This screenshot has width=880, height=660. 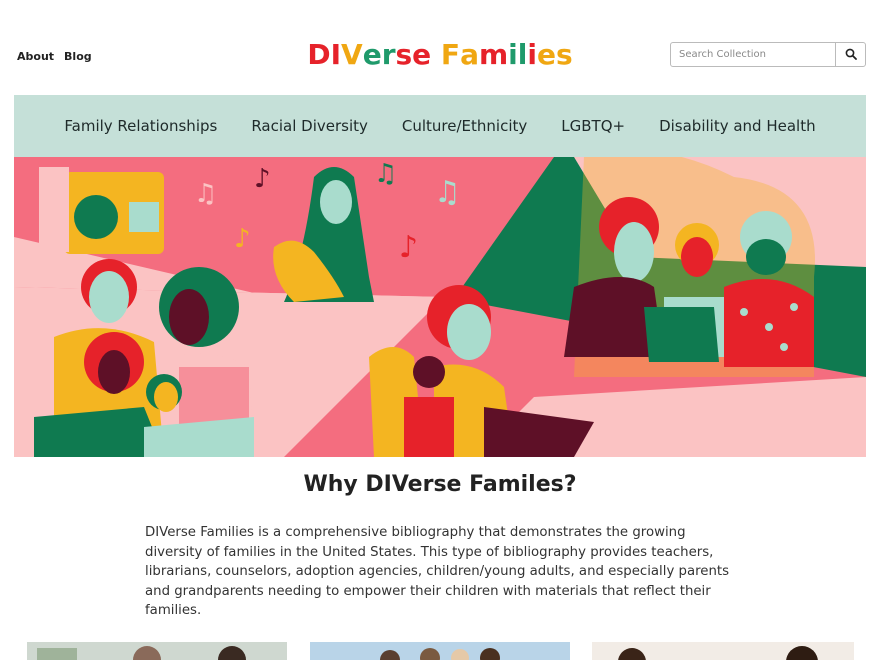 What do you see at coordinates (140, 126) in the screenshot?
I see `nav-family-relationships: Family Relationships` at bounding box center [140, 126].